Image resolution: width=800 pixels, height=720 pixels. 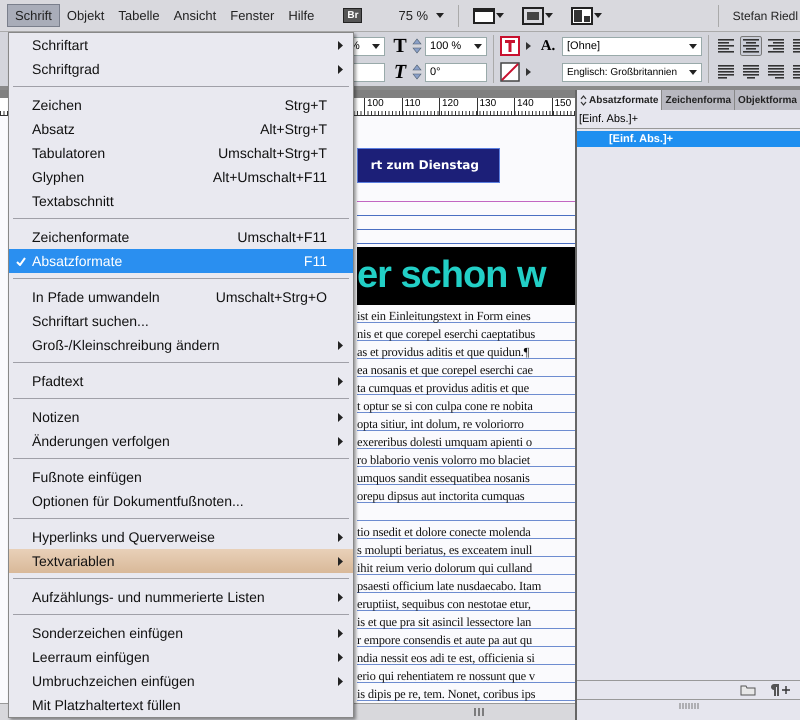 I want to click on text-line: is et que pra sit asincil lessectore lan, so click(x=444, y=622).